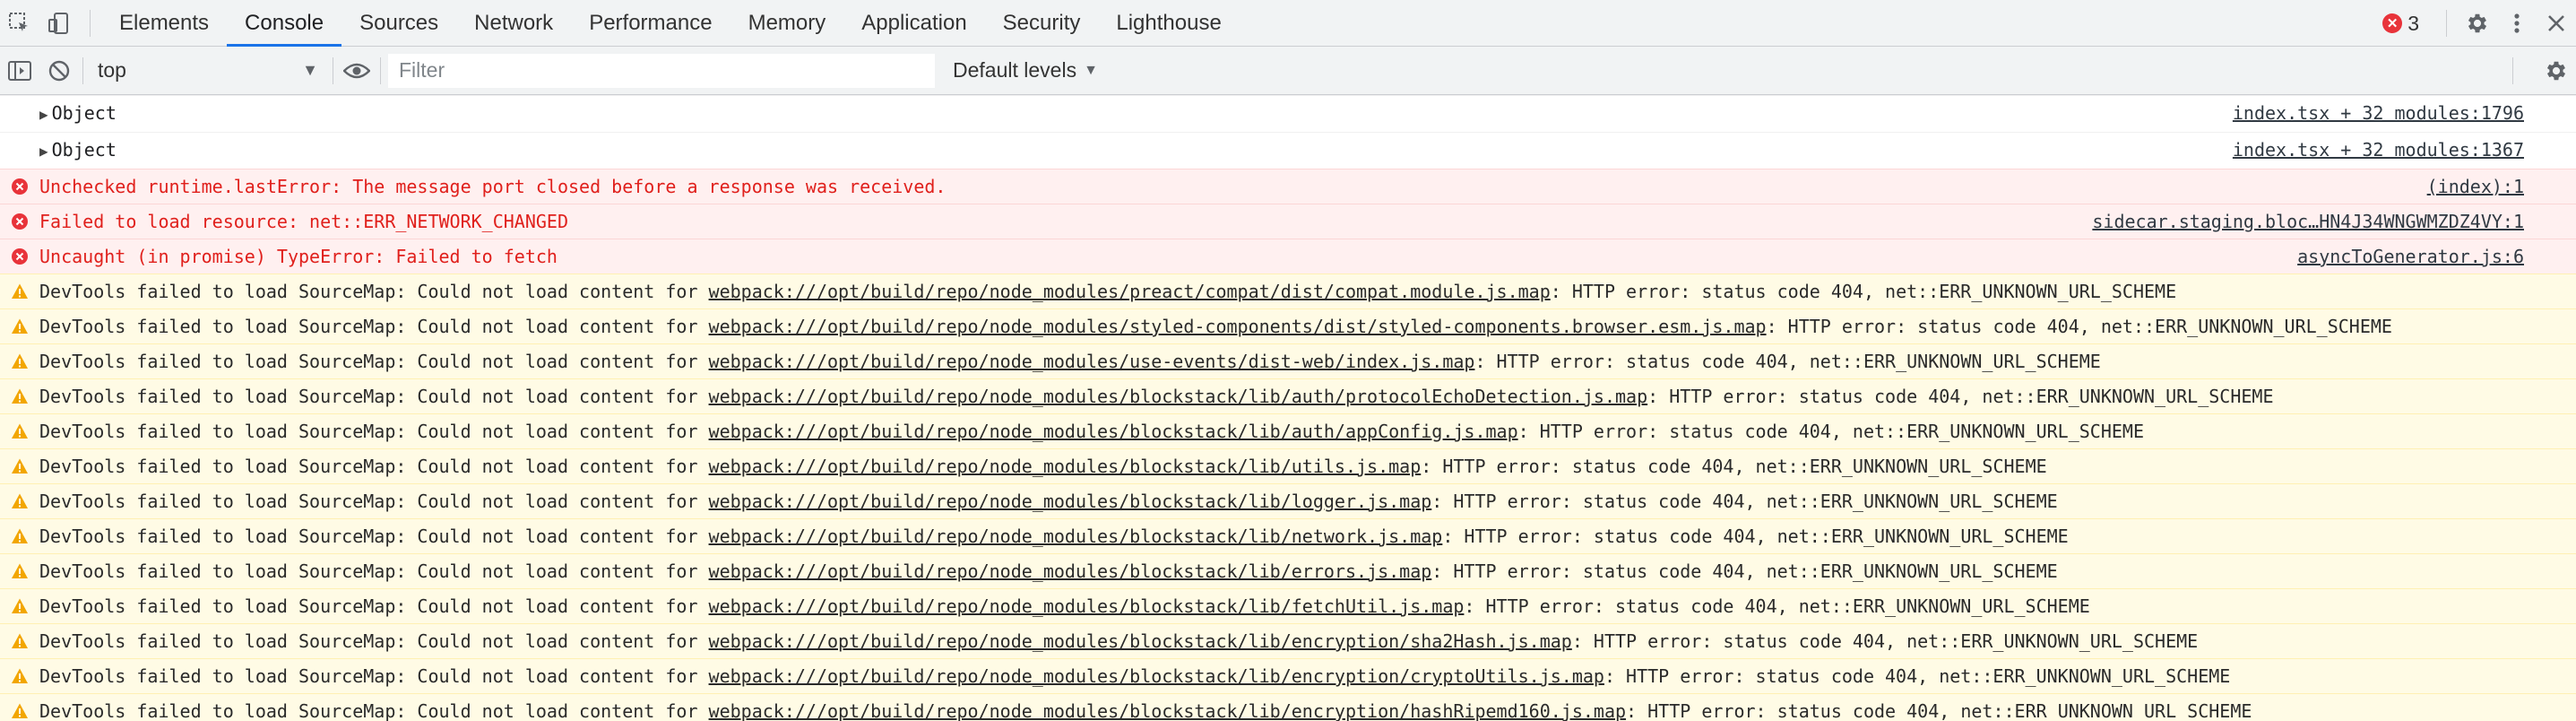 The height and width of the screenshot is (721, 2576). What do you see at coordinates (2404, 113) in the screenshot?
I see `source-location-link: index.tsx + 32 modules:1796` at bounding box center [2404, 113].